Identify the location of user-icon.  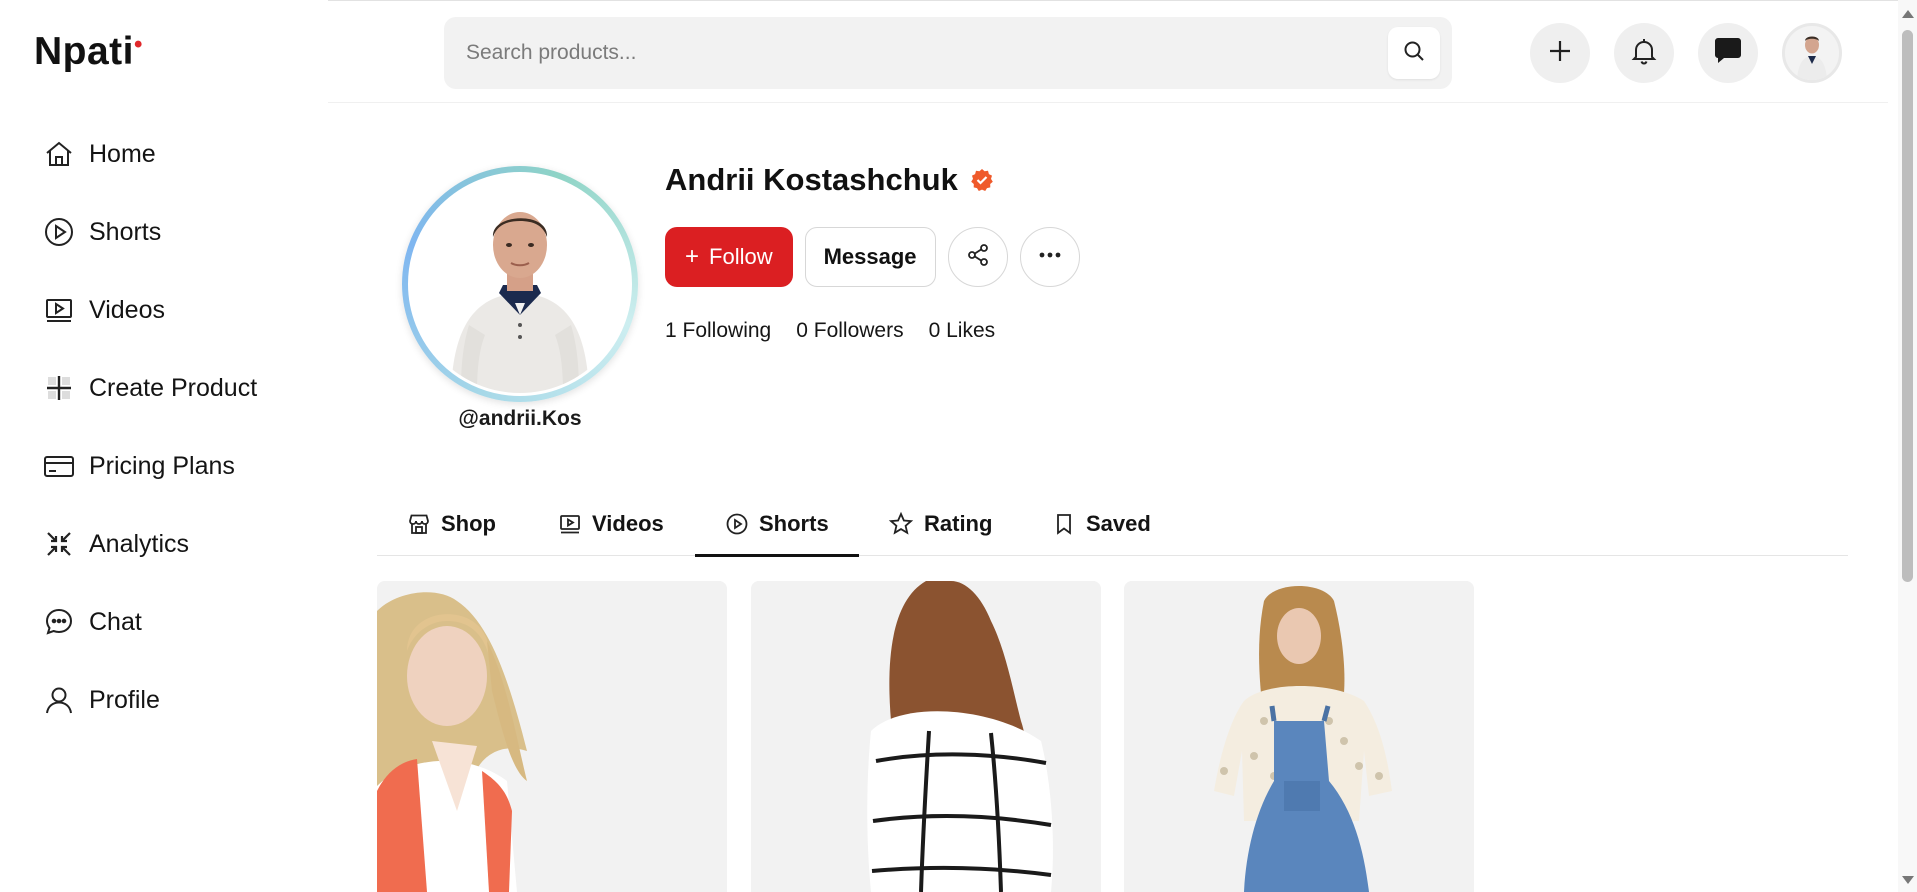
(59, 700).